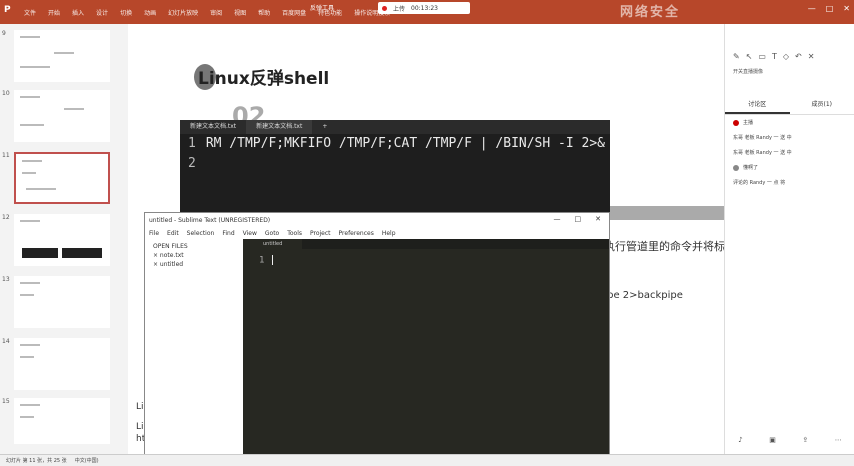 This screenshot has height=466, width=854. Describe the element at coordinates (322, 8) in the screenshot. I see `document-title: 反弹工具` at that location.